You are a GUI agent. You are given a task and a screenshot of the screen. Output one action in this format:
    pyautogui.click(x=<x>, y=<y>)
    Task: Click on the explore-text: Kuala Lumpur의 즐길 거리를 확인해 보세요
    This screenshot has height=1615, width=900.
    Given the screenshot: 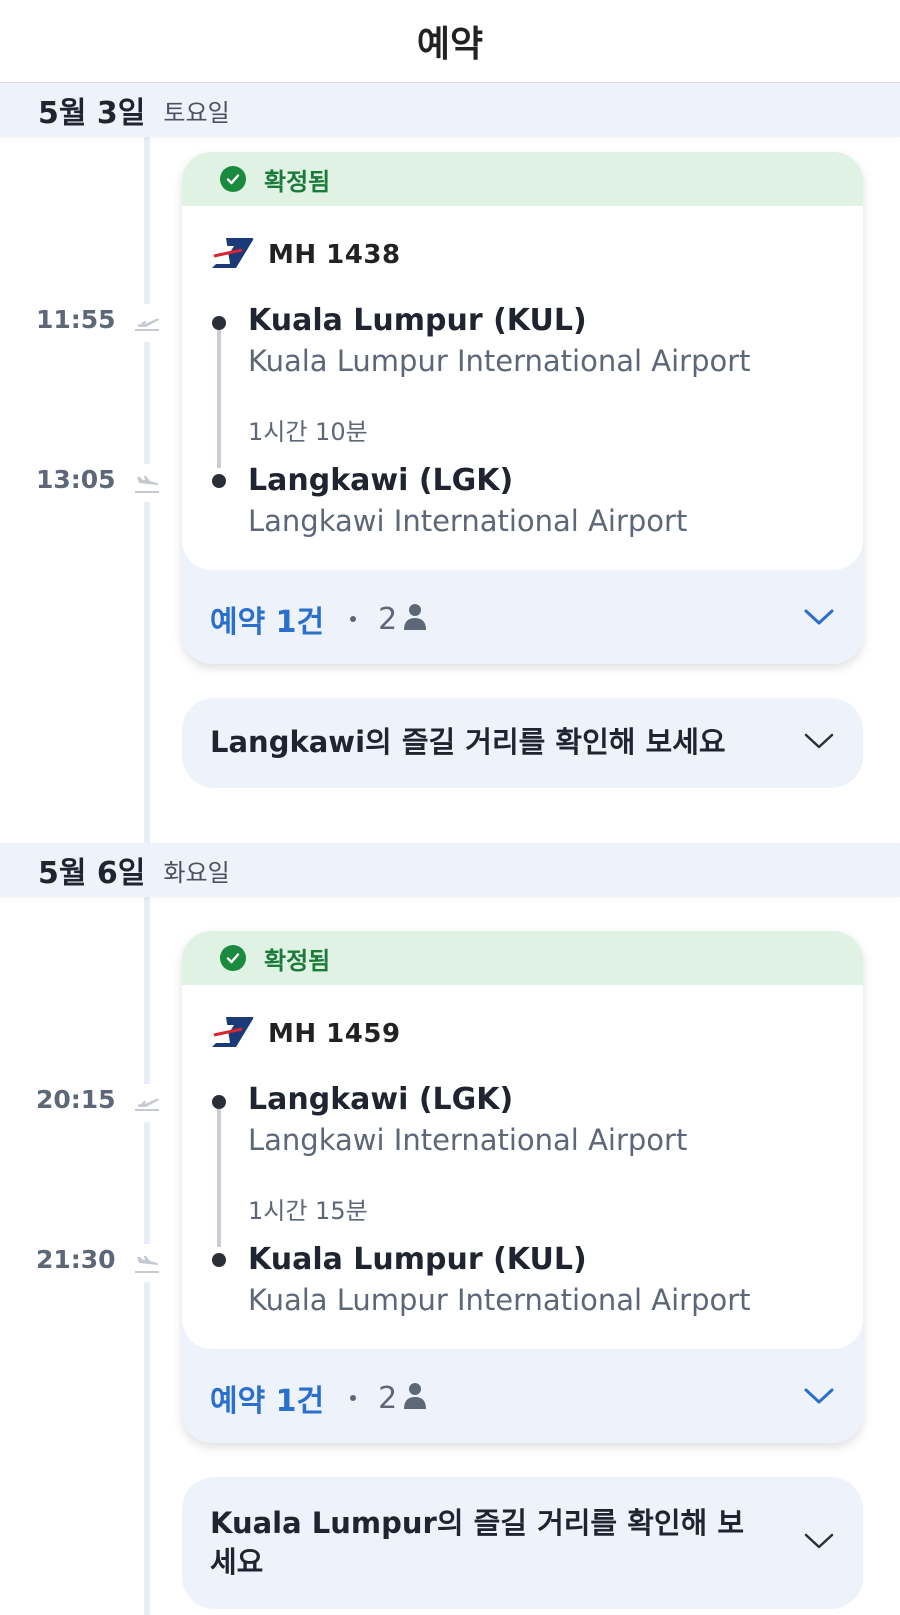 What is the action you would take?
    pyautogui.click(x=477, y=1542)
    